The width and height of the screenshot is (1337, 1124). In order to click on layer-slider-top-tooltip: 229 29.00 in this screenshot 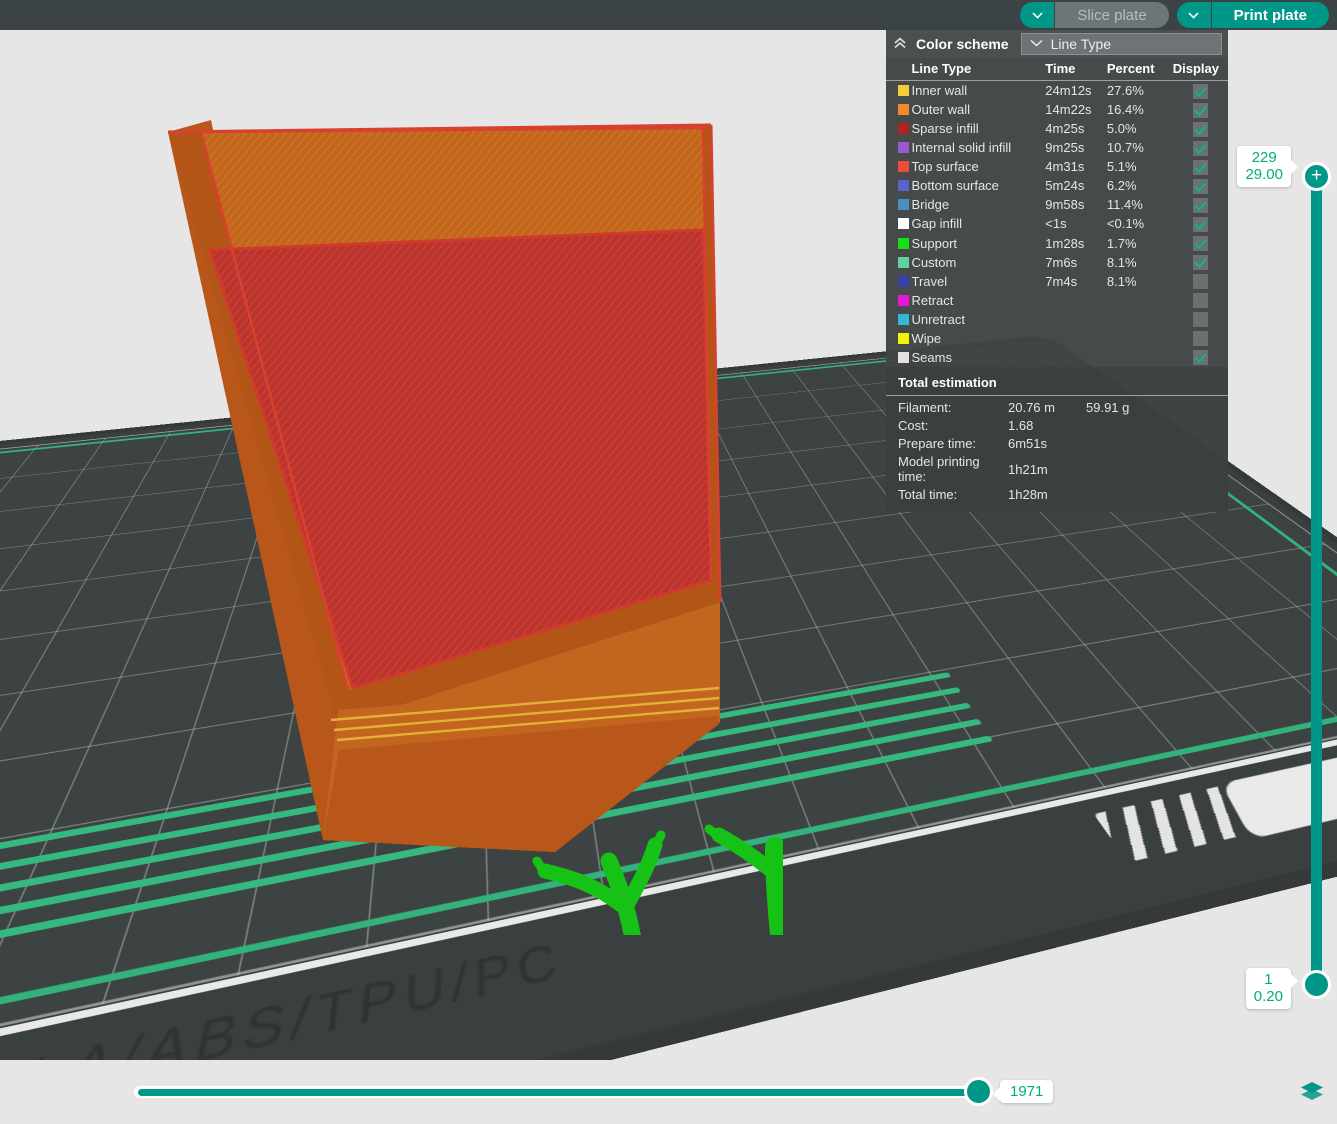, I will do `click(1267, 166)`.